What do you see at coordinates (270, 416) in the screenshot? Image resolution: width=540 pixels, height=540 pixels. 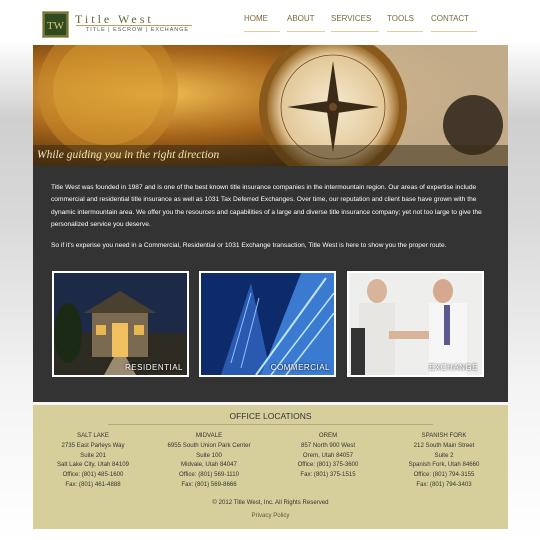 I see `office-locations-title: OFFICE LOCATIONS` at bounding box center [270, 416].